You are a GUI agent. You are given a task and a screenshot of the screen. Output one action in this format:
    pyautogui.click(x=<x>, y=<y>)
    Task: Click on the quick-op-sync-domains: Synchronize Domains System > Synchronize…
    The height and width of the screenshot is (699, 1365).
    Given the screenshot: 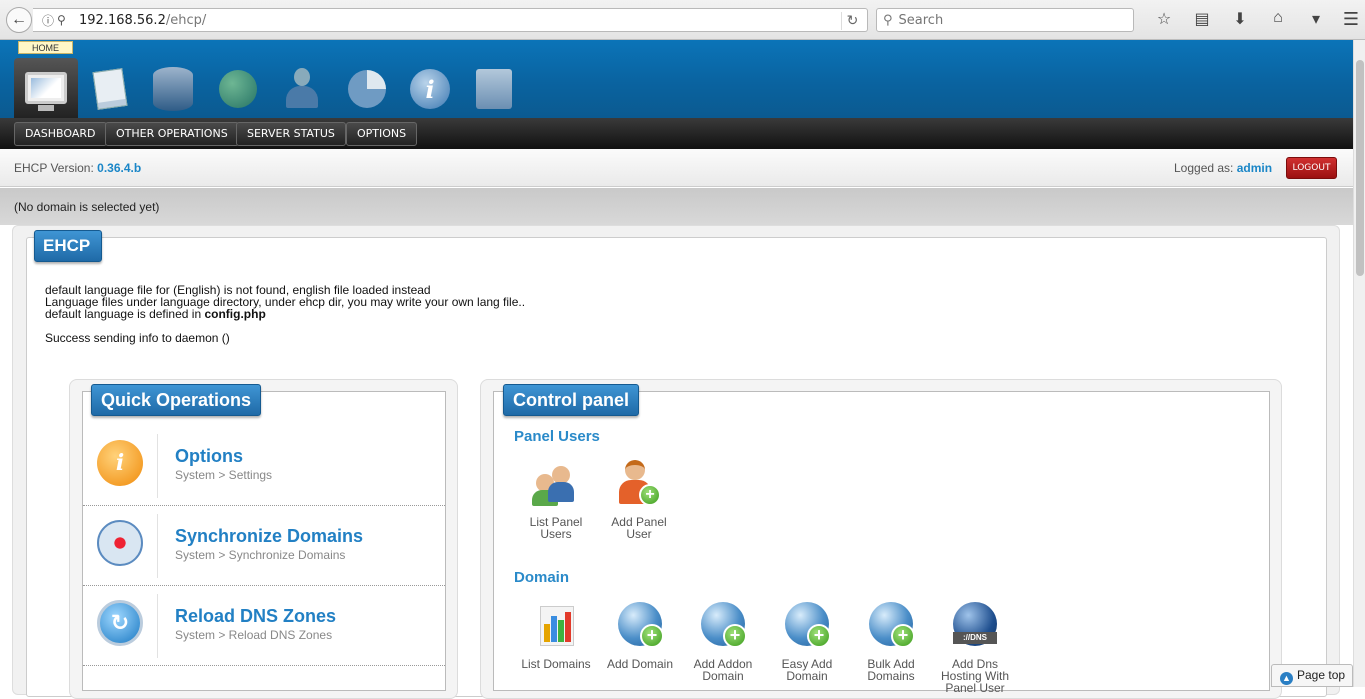 What is the action you would take?
    pyautogui.click(x=264, y=546)
    